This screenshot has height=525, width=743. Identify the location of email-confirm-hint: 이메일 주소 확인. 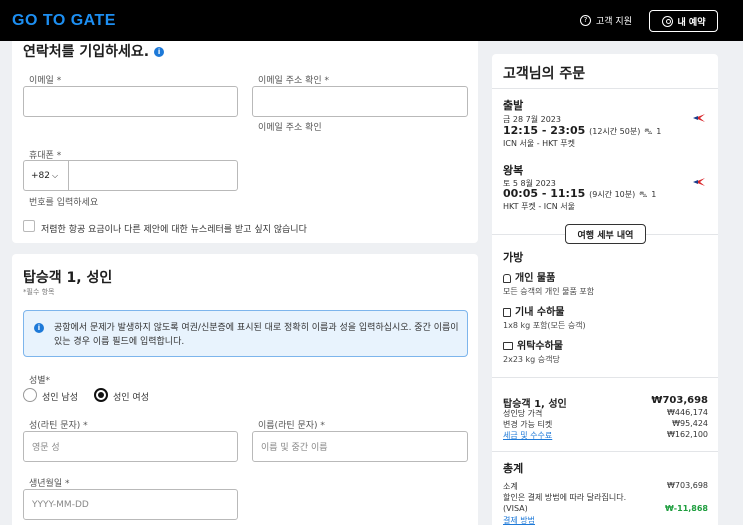
(290, 128).